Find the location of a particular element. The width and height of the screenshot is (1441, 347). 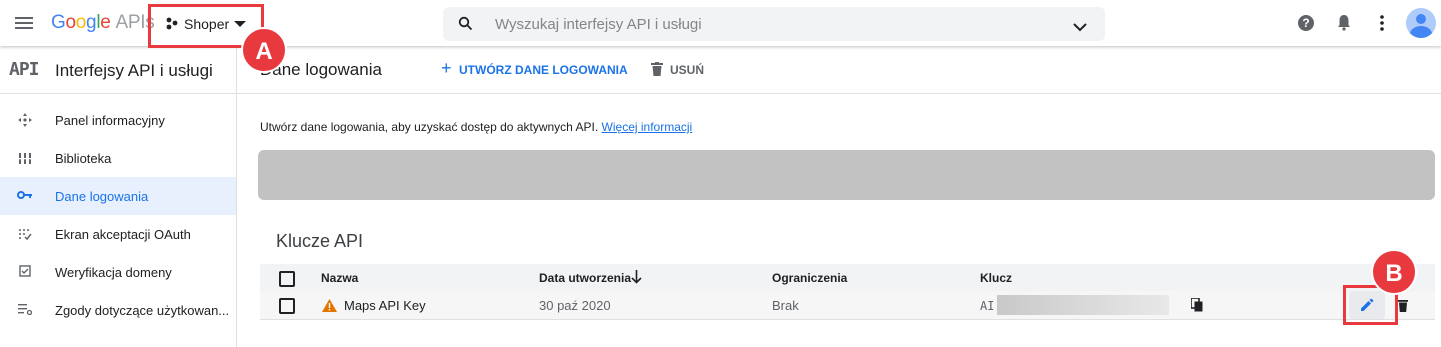

sidebar-item-library: Biblioteka is located at coordinates (118, 158).